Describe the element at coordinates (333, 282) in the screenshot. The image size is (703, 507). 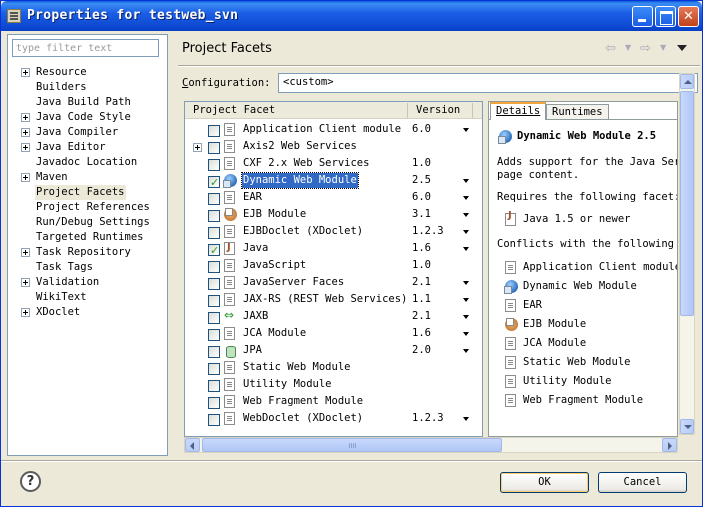
I see `facet-row: JavaServer Faces 2.1` at that location.